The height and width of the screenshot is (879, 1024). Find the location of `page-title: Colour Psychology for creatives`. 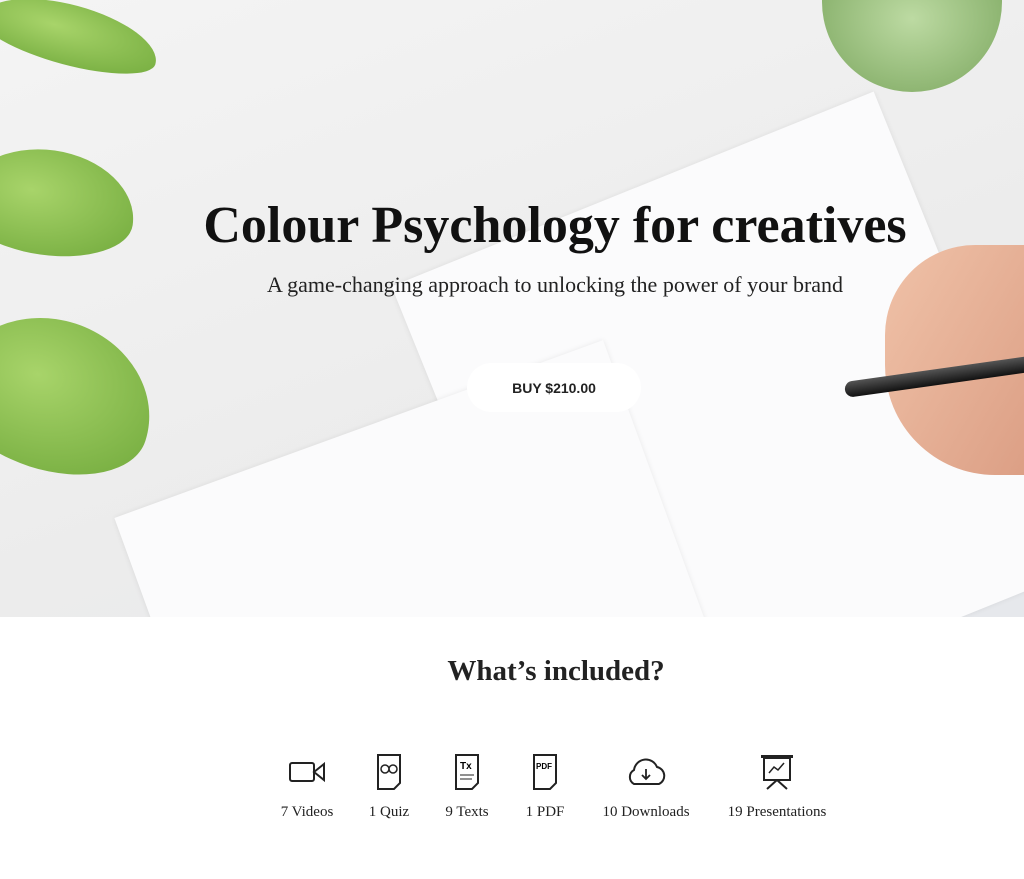

page-title: Colour Psychology for creatives is located at coordinates (555, 225).